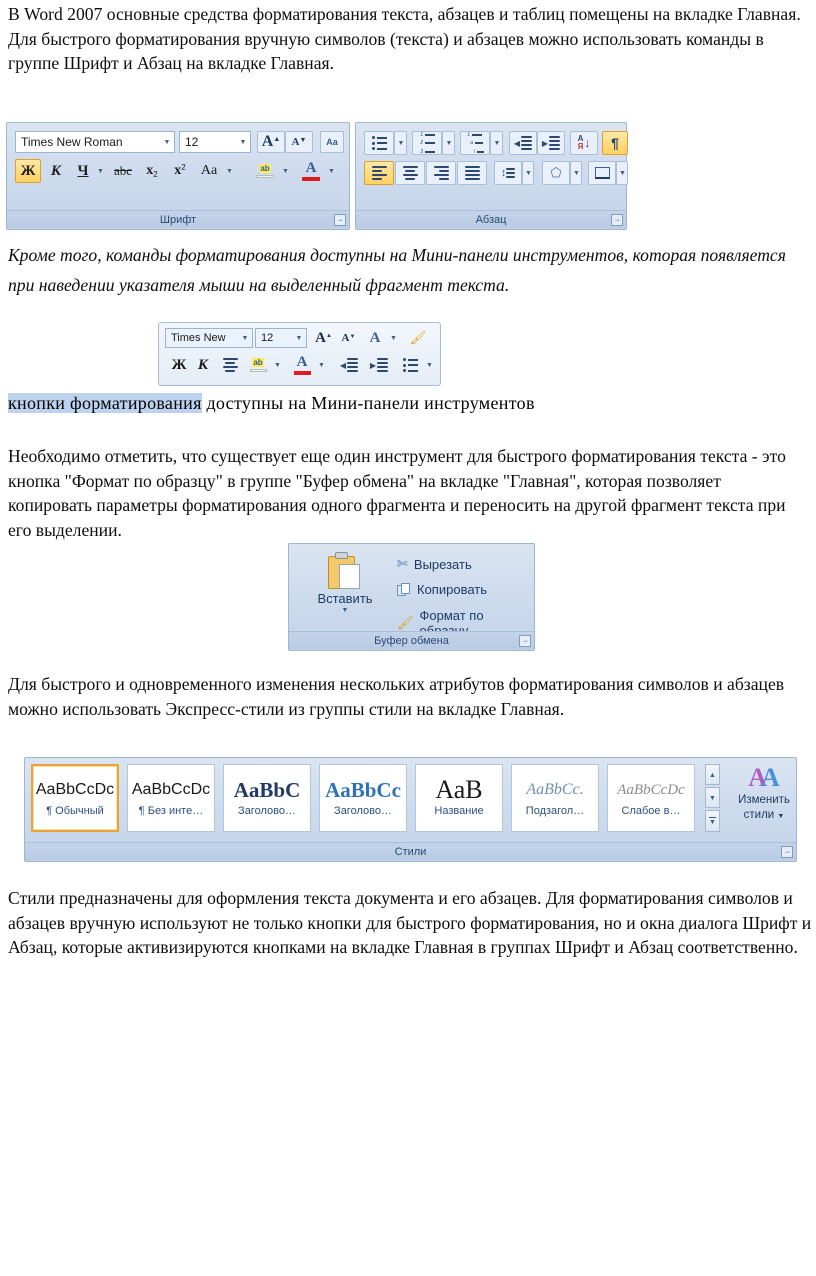  What do you see at coordinates (459, 789) in the screenshot?
I see `style-sample: АаВ` at bounding box center [459, 789].